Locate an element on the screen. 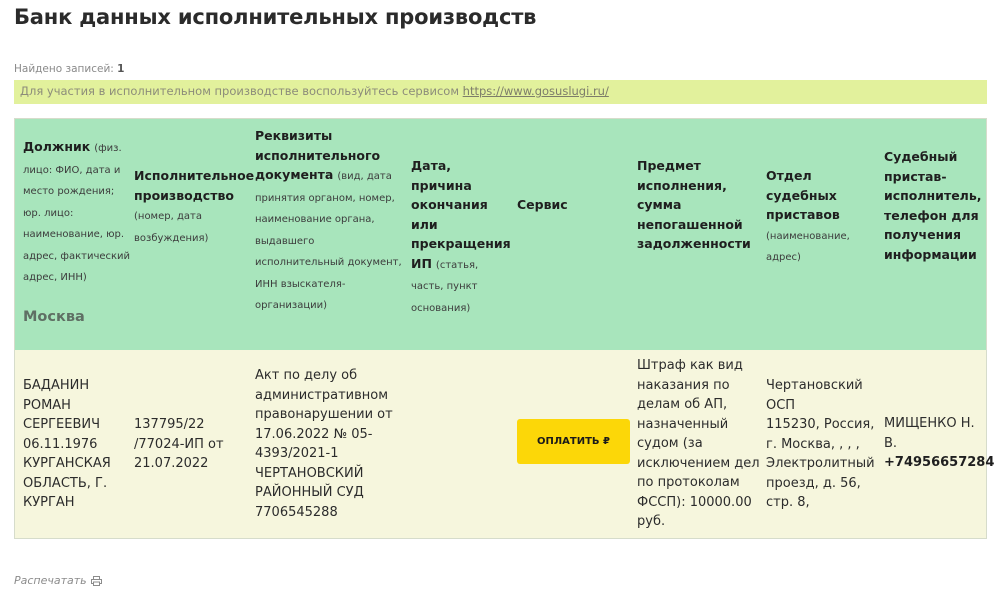 Image resolution: width=1002 pixels, height=613 pixels. printer-icon is located at coordinates (96, 580).